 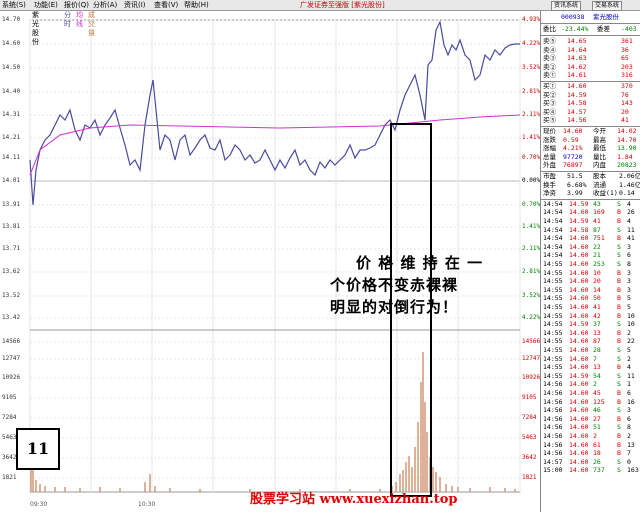 What do you see at coordinates (633, 470) in the screenshot?
I see `tick-count: 163` at bounding box center [633, 470].